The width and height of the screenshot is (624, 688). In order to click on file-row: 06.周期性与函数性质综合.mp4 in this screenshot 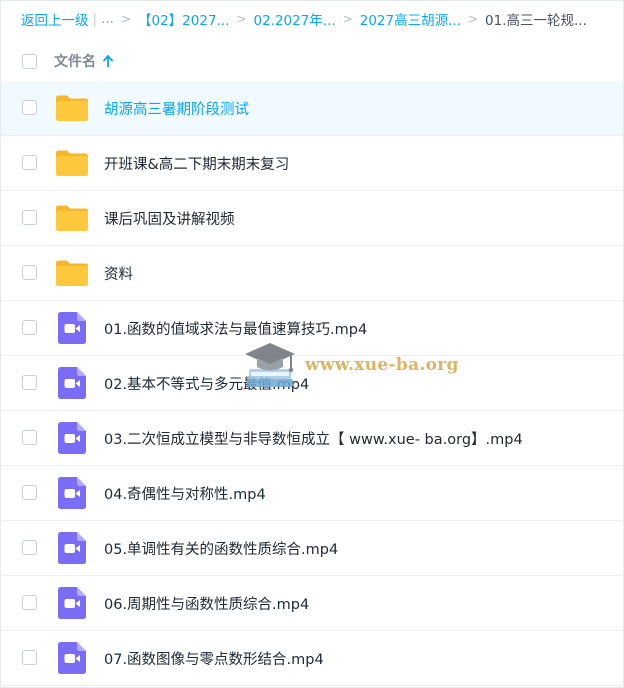, I will do `click(312, 603)`.